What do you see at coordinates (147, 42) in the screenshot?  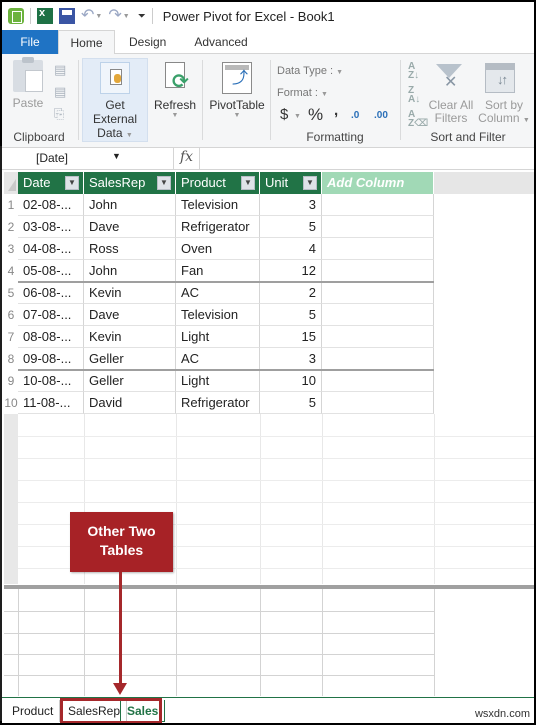 I see `tab-design: Design` at bounding box center [147, 42].